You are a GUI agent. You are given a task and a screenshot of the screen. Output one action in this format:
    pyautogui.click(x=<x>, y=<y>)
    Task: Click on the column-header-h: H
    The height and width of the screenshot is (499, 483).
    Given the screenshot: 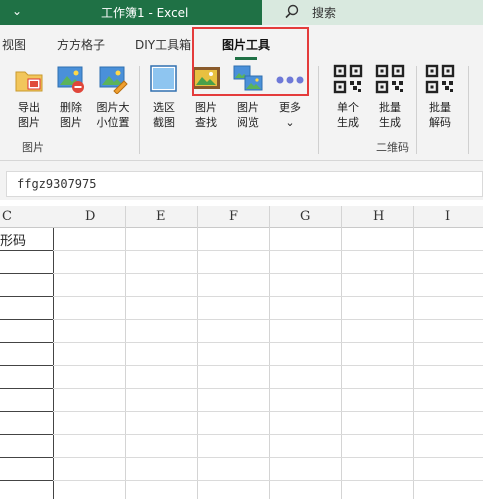 What is the action you would take?
    pyautogui.click(x=378, y=216)
    